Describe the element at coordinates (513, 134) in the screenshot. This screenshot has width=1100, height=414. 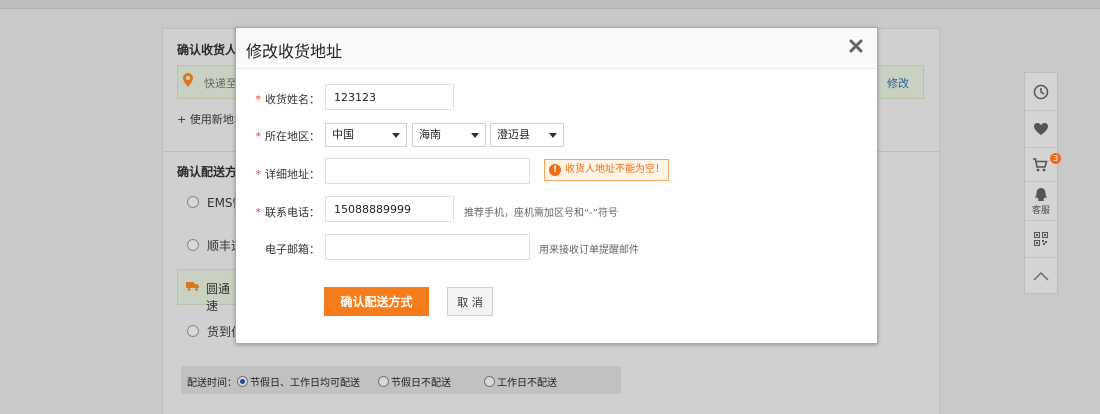
I see `county-select-value: 澄迈县` at that location.